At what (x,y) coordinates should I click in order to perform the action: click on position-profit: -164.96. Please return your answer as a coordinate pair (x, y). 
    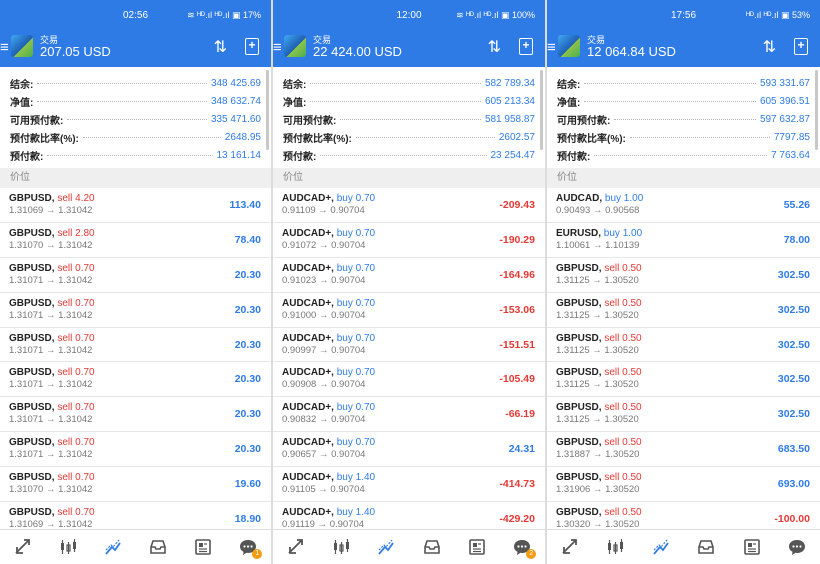
    Looking at the image, I should click on (517, 274).